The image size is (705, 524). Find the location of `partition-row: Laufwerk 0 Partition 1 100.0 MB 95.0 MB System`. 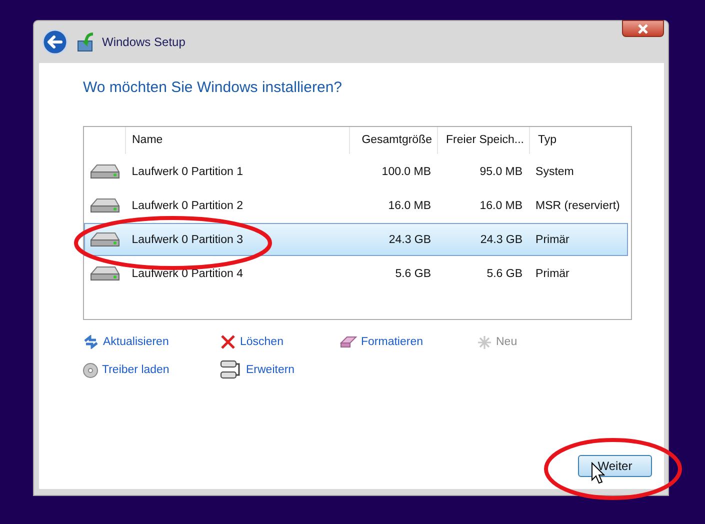

partition-row: Laufwerk 0 Partition 1 100.0 MB 95.0 MB System is located at coordinates (356, 171).